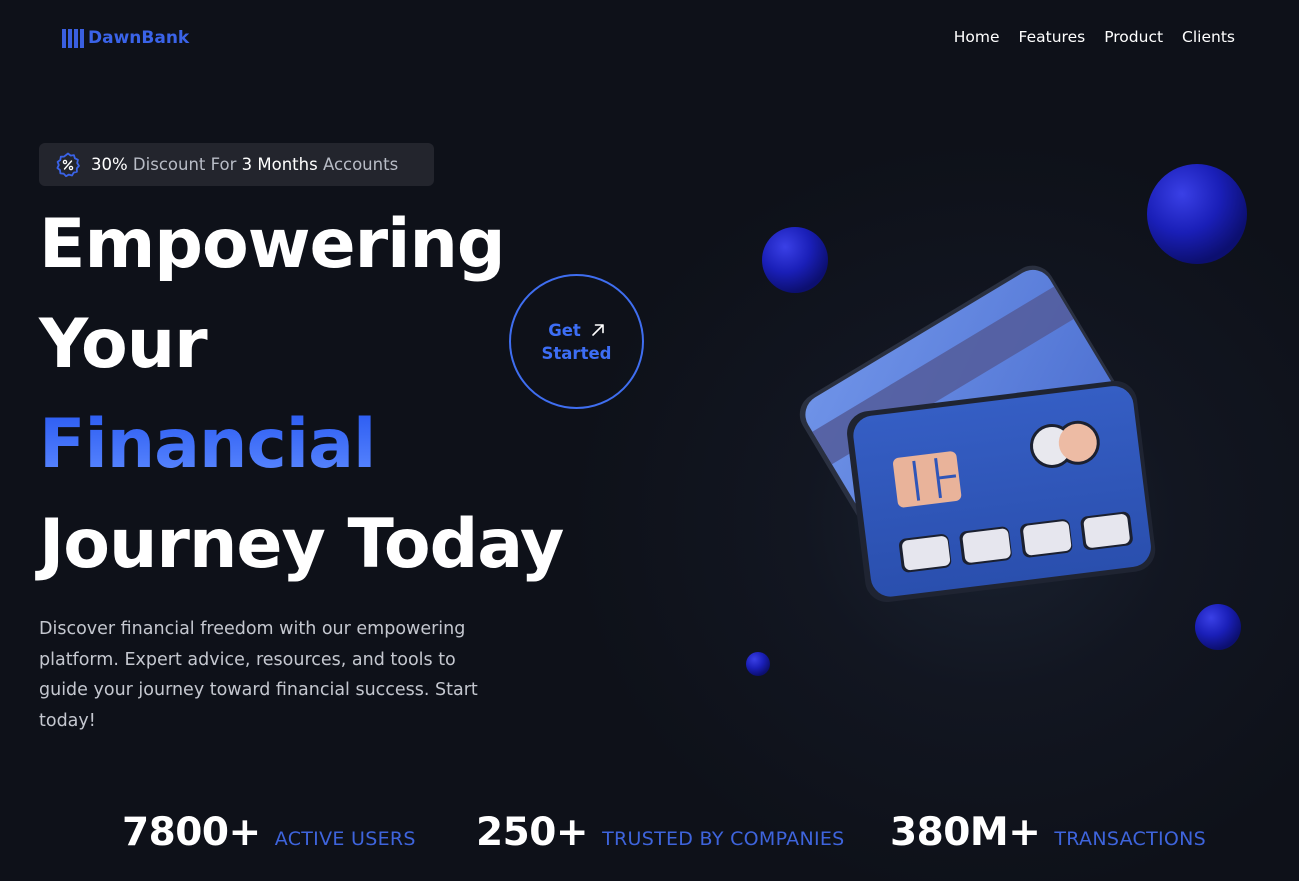  Describe the element at coordinates (977, 37) in the screenshot. I see `nav-home: Home` at that location.